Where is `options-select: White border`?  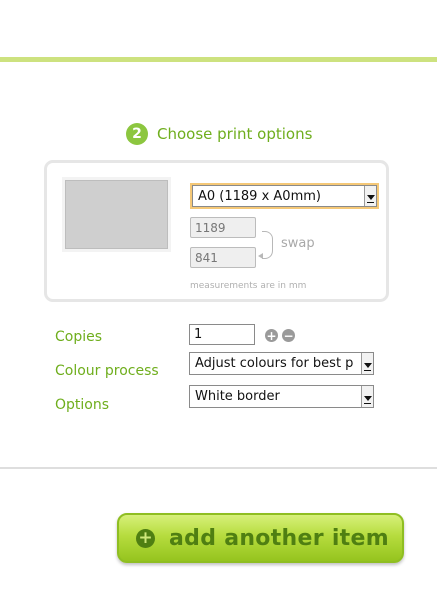 options-select: White border is located at coordinates (281, 396).